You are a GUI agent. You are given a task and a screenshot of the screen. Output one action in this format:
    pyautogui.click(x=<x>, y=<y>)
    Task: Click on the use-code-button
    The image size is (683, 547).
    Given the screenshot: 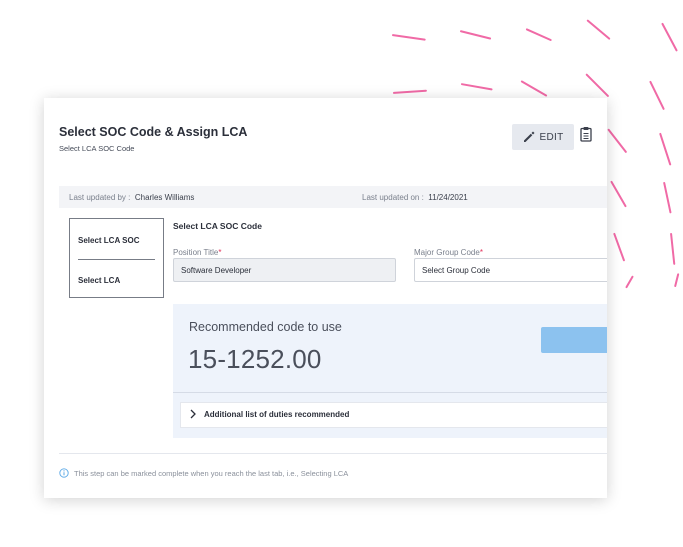 What is the action you would take?
    pyautogui.click(x=574, y=340)
    